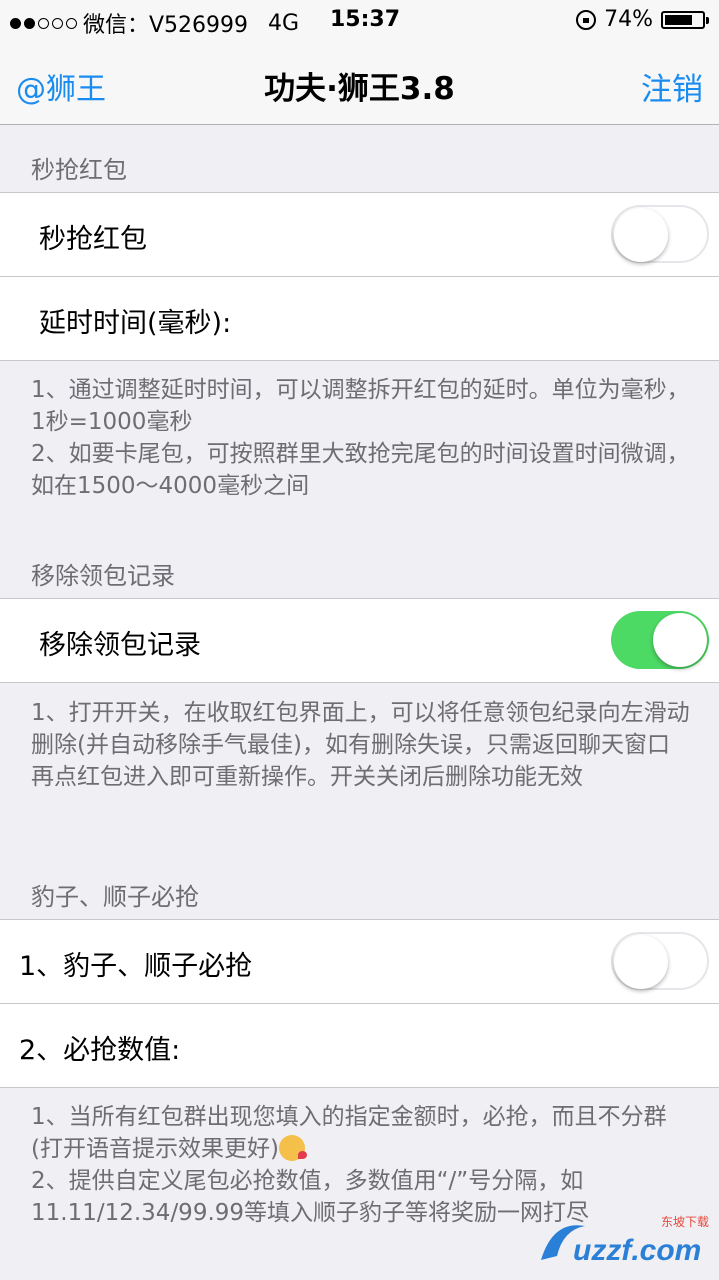 The width and height of the screenshot is (719, 1280). I want to click on status-bar: 微信：V526999 4G 15:37 74%, so click(359, 20).